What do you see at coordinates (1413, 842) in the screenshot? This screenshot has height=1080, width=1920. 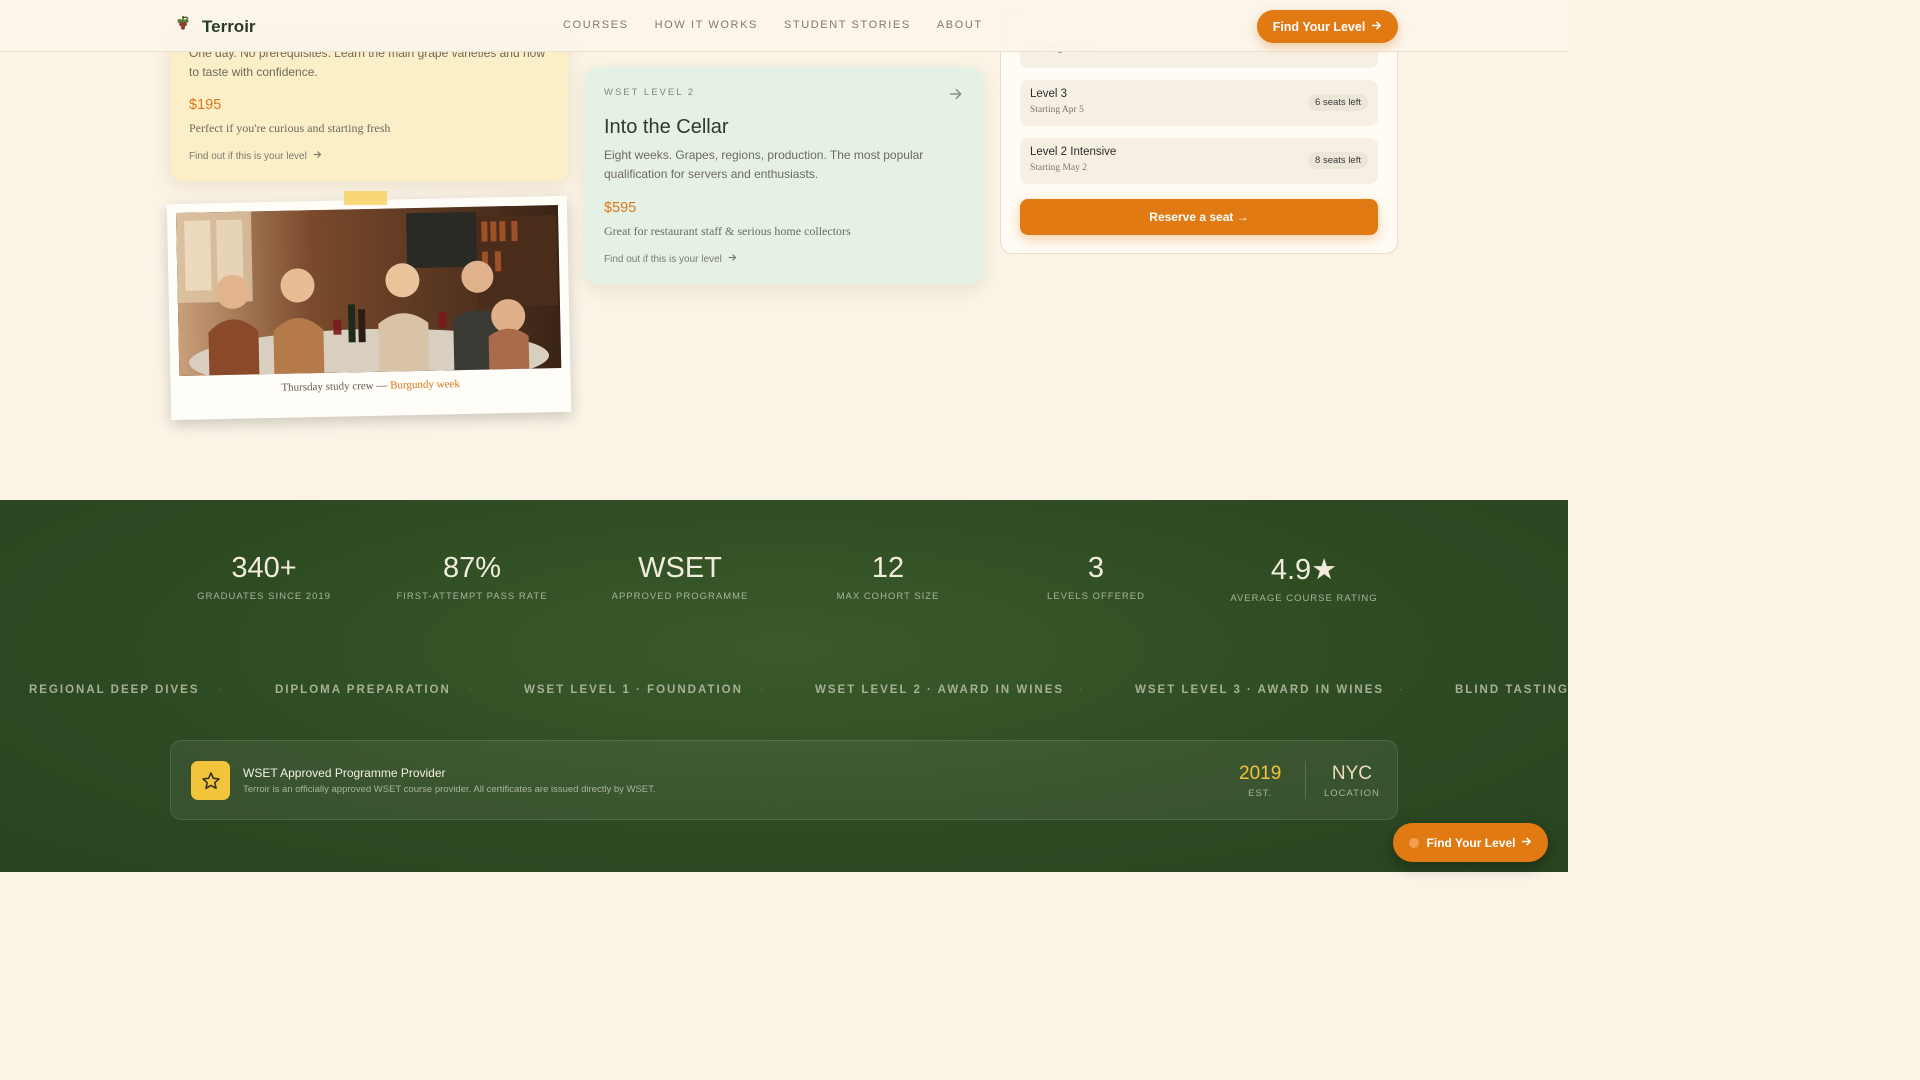 I see `status-dot` at bounding box center [1413, 842].